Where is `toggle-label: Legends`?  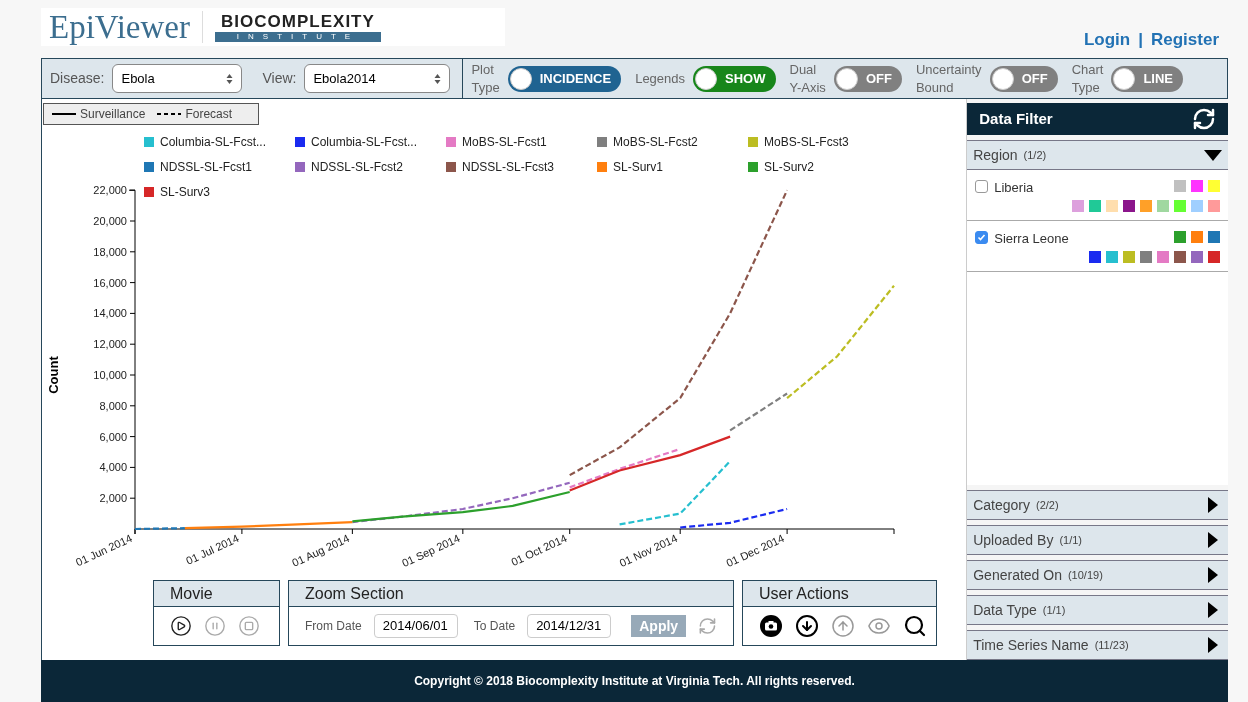
toggle-label: Legends is located at coordinates (660, 78).